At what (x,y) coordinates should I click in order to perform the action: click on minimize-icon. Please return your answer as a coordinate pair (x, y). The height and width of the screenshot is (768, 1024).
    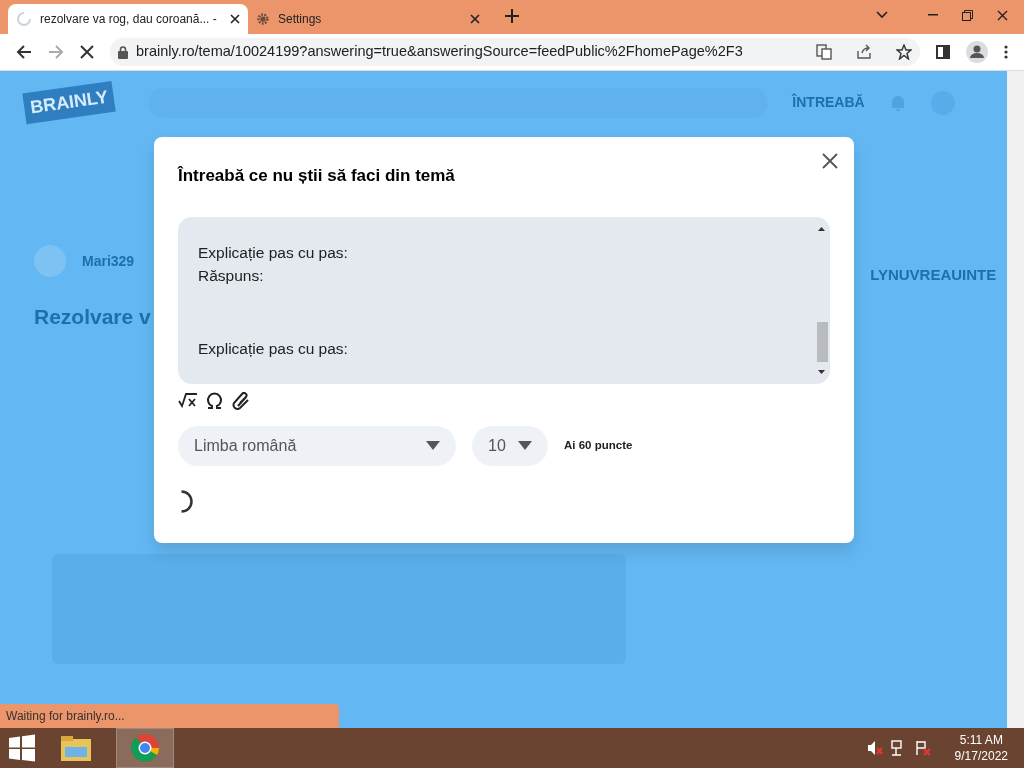
    Looking at the image, I should click on (933, 15).